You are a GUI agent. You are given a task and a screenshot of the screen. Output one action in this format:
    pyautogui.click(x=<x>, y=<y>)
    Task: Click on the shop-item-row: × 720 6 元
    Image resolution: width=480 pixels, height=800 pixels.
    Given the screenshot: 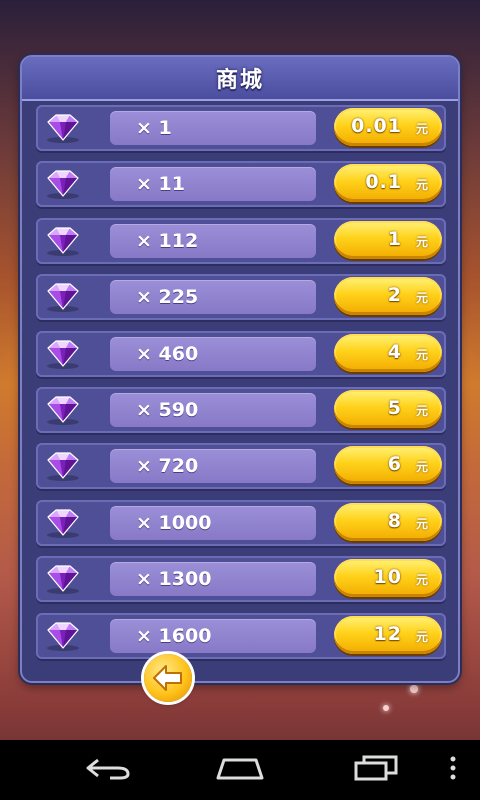 What is the action you would take?
    pyautogui.click(x=241, y=466)
    